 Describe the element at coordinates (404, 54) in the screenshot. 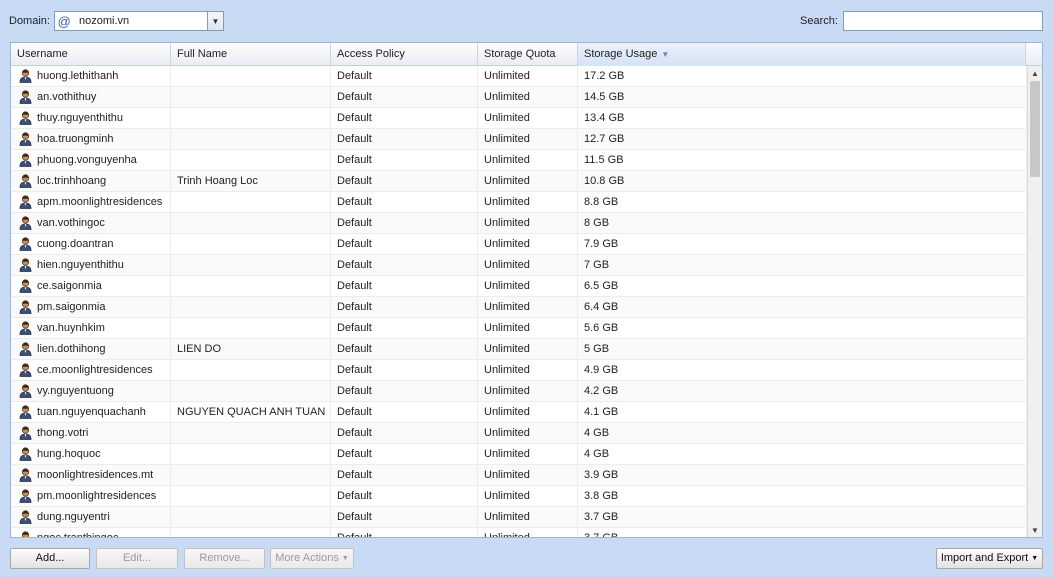

I see `column-header-access-policy: Access Policy` at that location.